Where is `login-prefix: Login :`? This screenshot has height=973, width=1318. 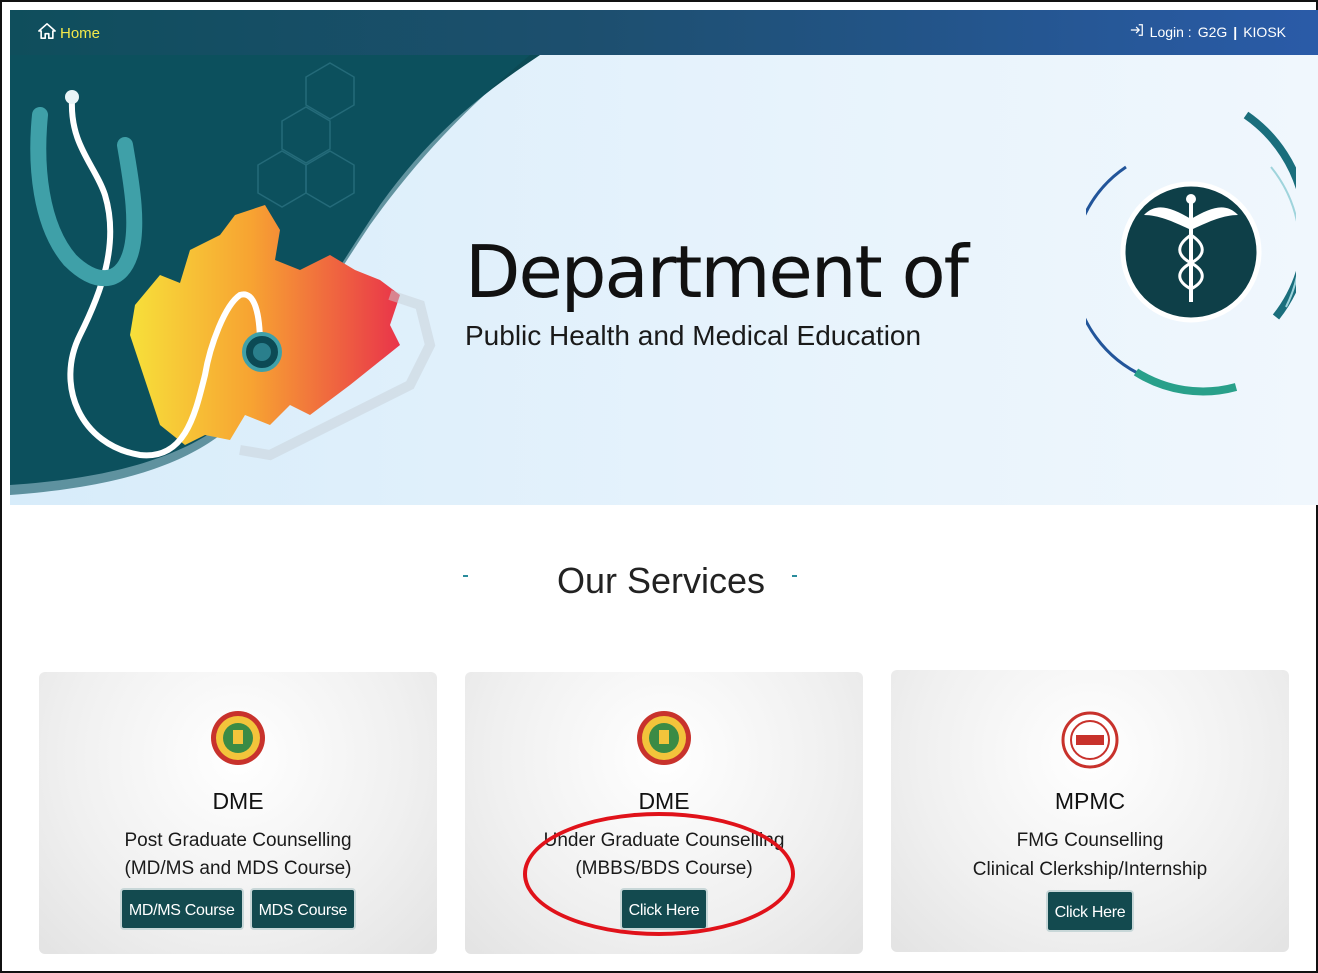
login-prefix: Login : is located at coordinates (1170, 31).